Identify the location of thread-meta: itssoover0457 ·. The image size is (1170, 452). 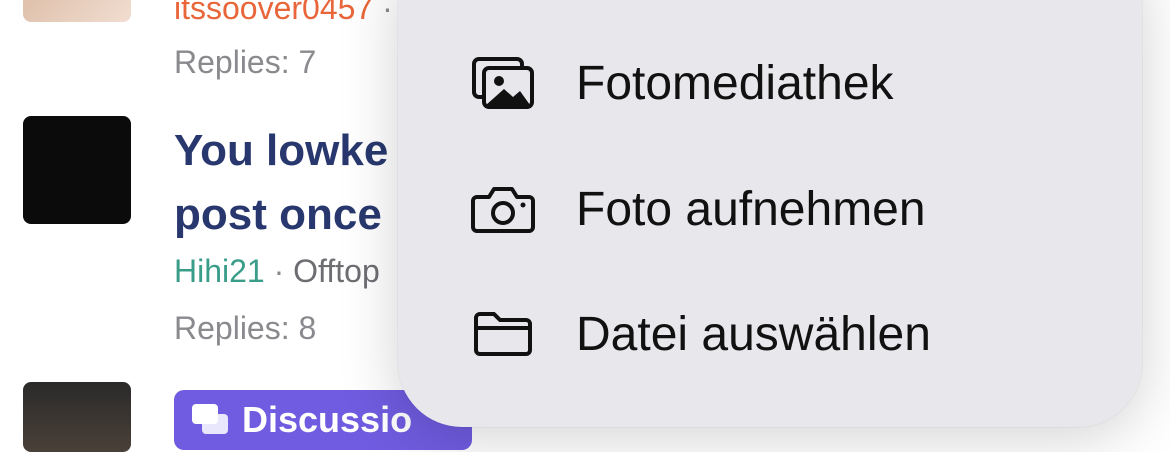
(283, 13).